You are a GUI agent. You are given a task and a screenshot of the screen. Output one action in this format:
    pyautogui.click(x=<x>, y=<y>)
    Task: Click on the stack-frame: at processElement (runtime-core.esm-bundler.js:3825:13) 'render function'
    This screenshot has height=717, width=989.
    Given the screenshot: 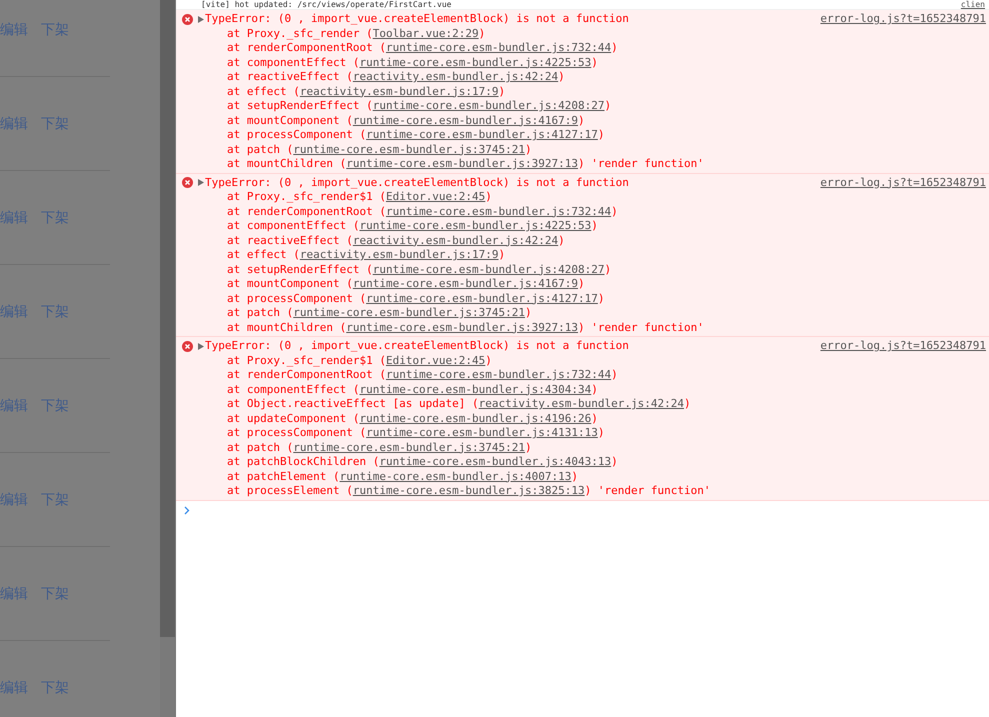 What is the action you would take?
    pyautogui.click(x=468, y=490)
    